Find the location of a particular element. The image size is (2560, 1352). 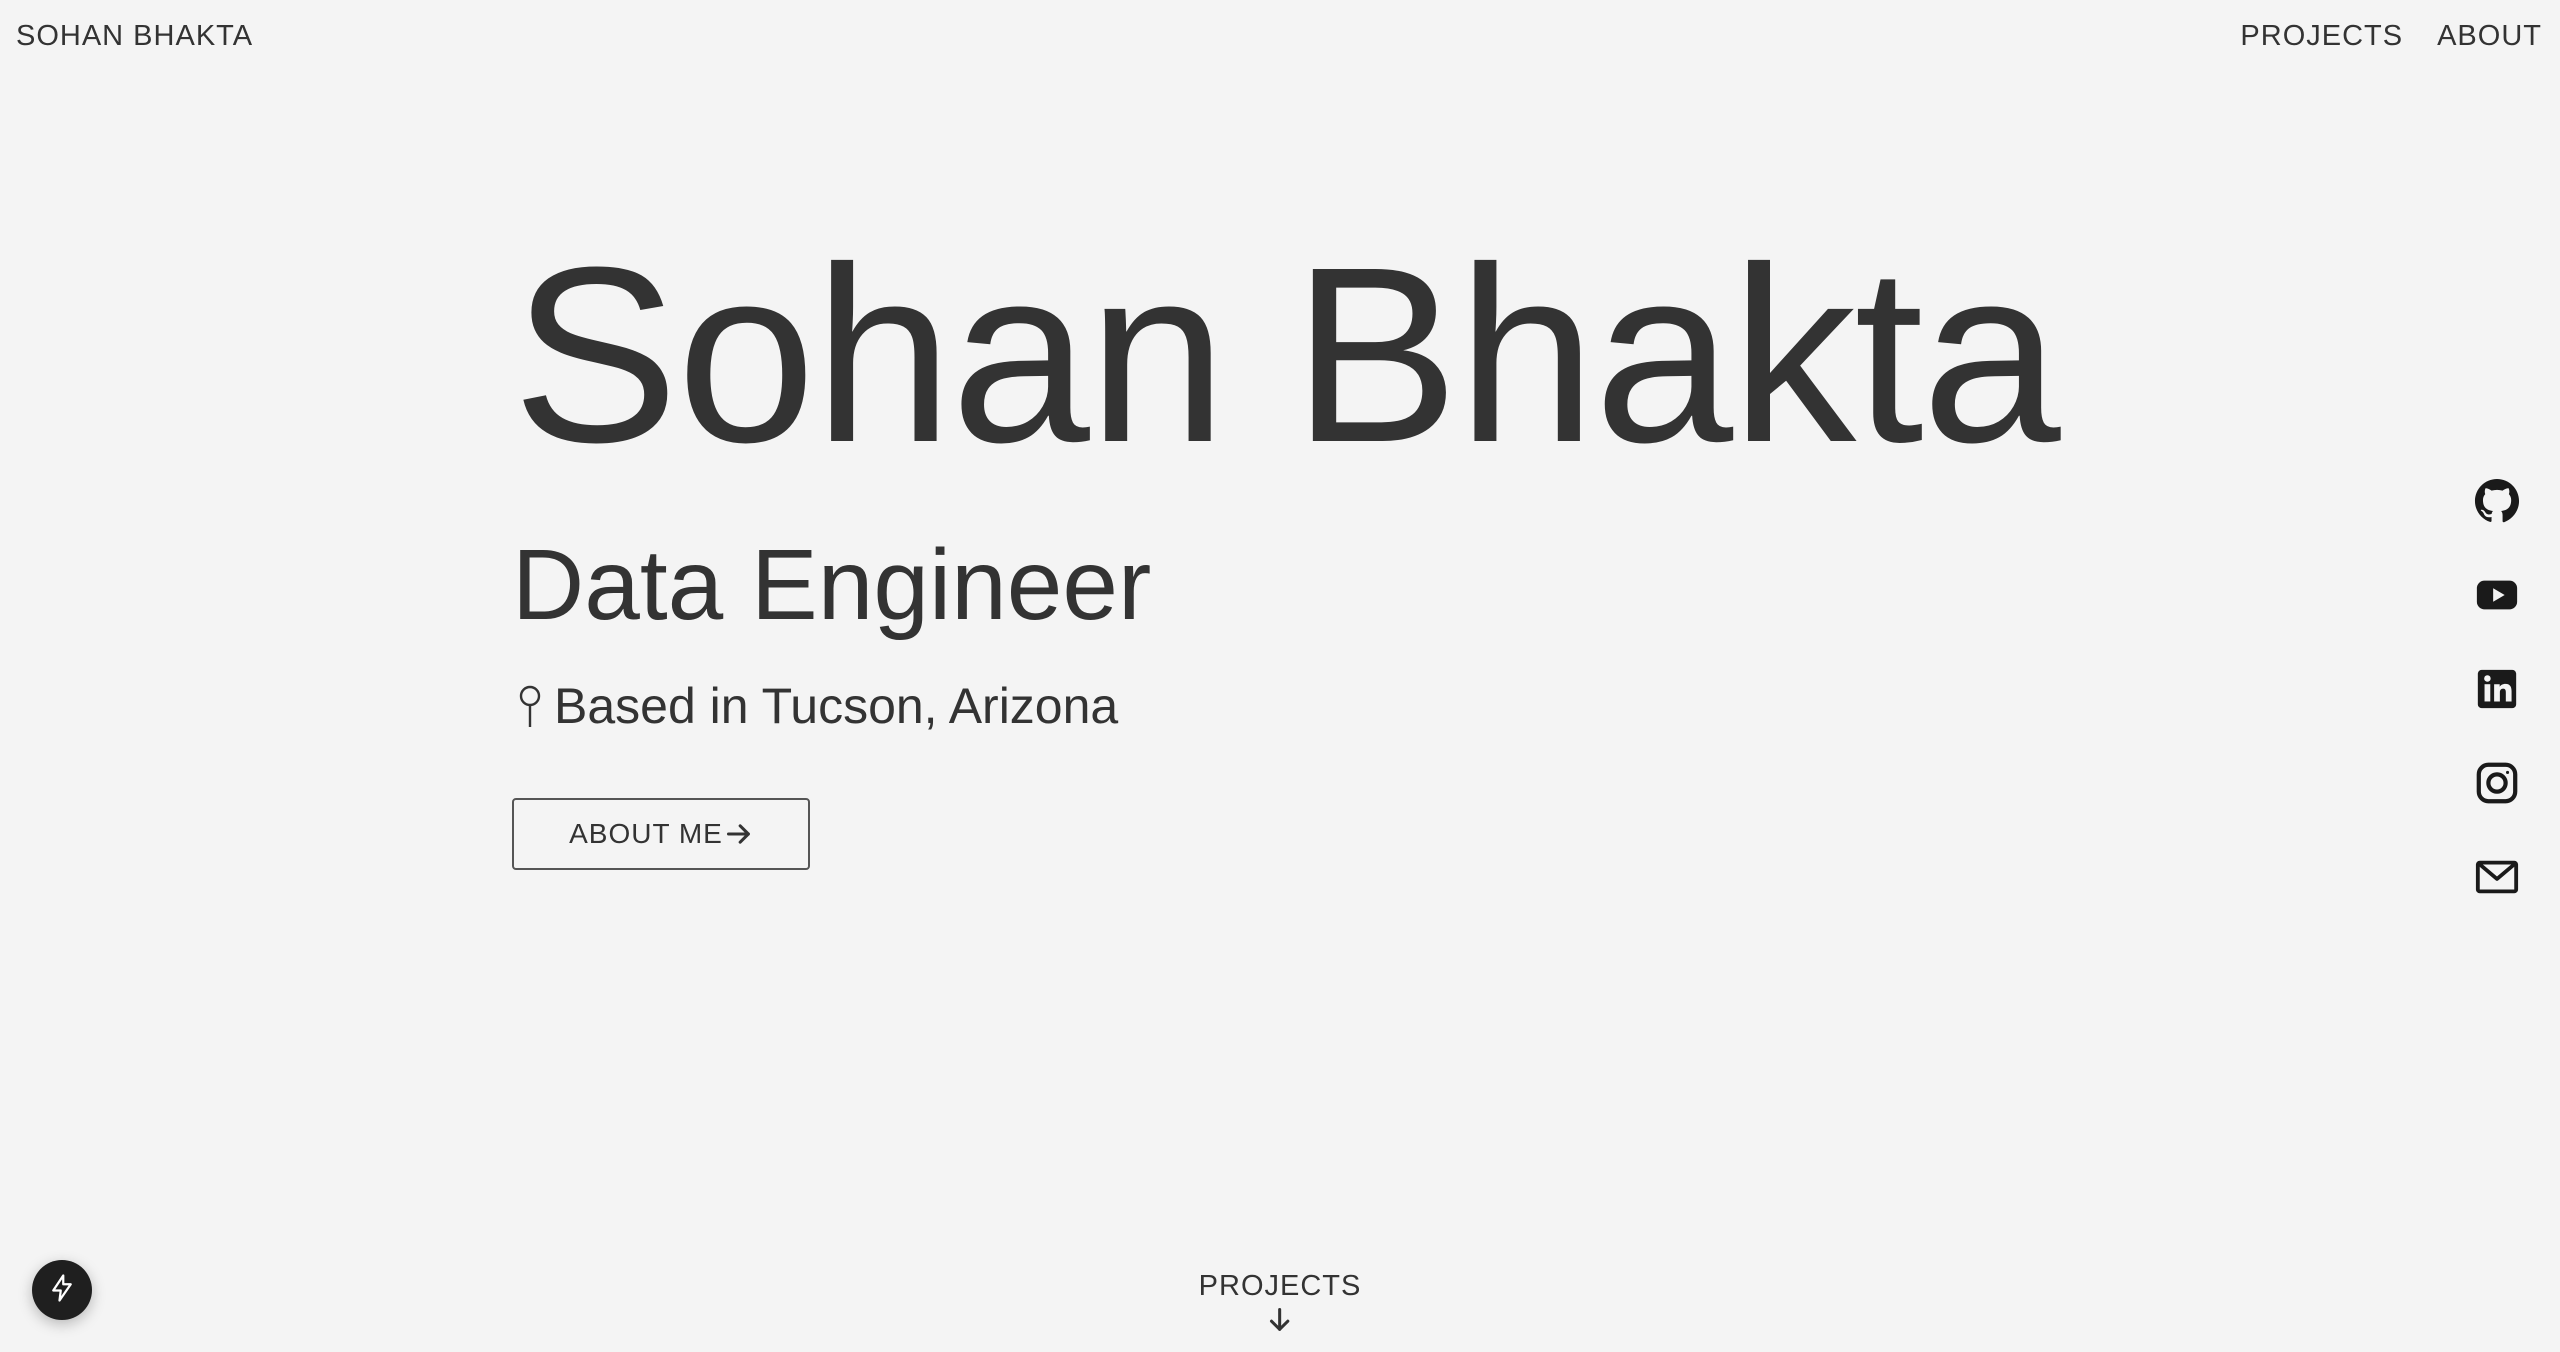

mail-icon is located at coordinates (2497, 877).